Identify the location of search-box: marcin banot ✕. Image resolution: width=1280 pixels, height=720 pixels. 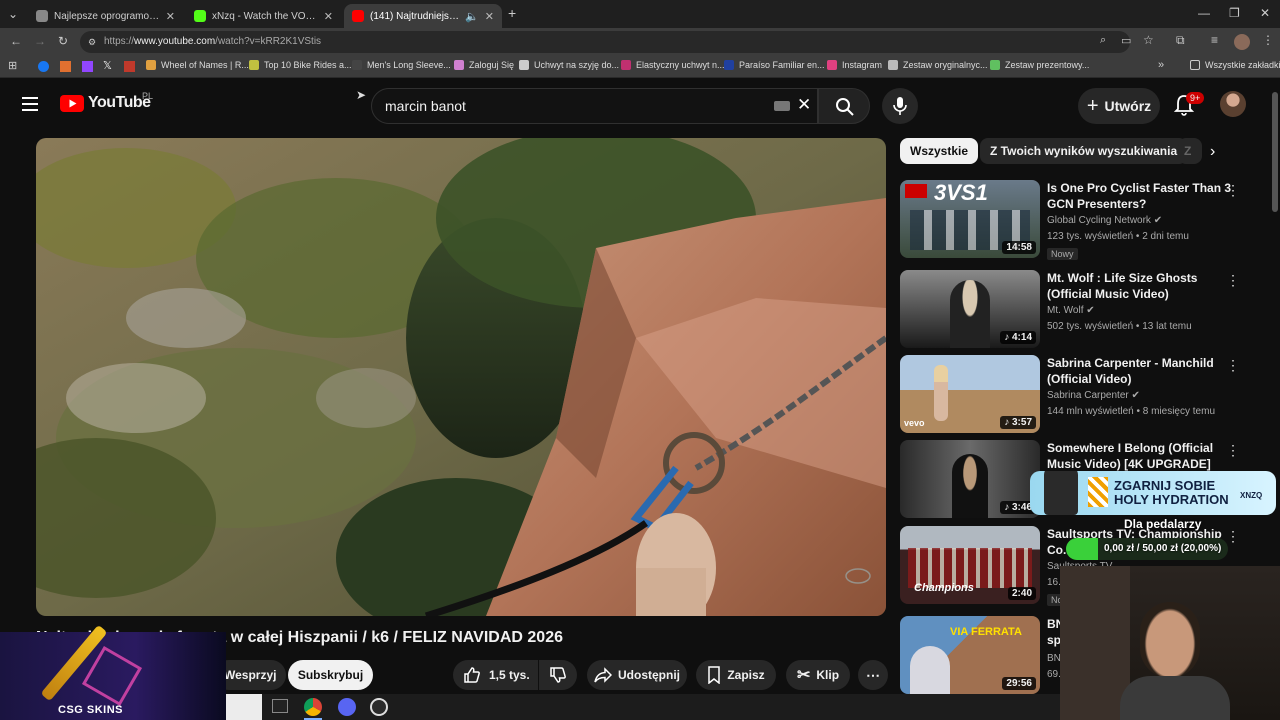
(594, 106).